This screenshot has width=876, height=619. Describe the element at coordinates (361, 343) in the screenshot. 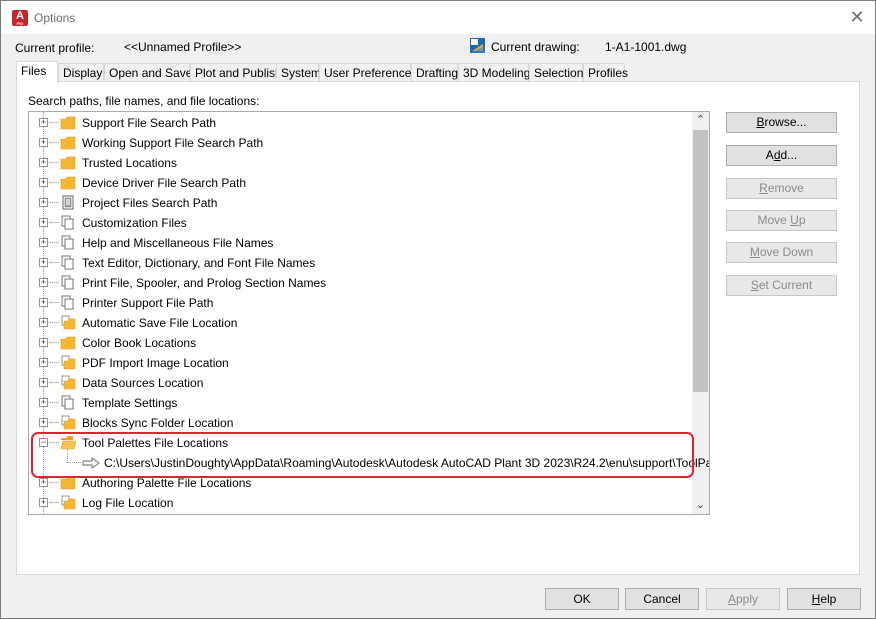

I see `tree-item: + Color Book Locations` at that location.